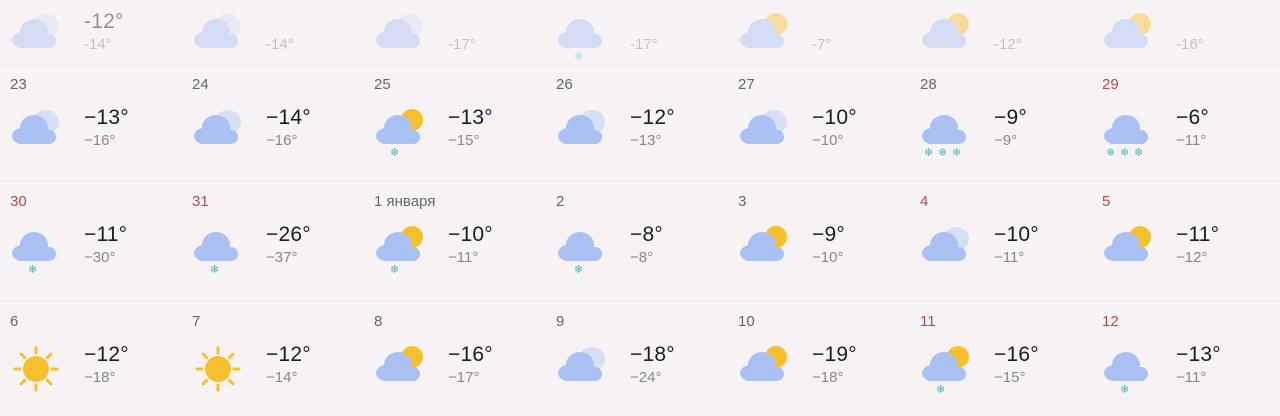 The image size is (1280, 416). I want to click on day-cell: 1 января ❄ −10° −11°, so click(455, 242).